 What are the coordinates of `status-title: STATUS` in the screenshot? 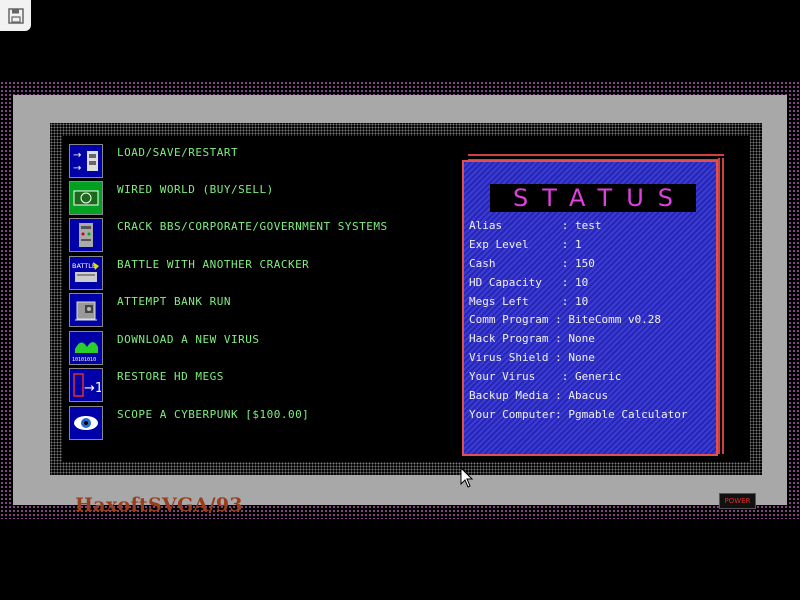 It's located at (600, 198).